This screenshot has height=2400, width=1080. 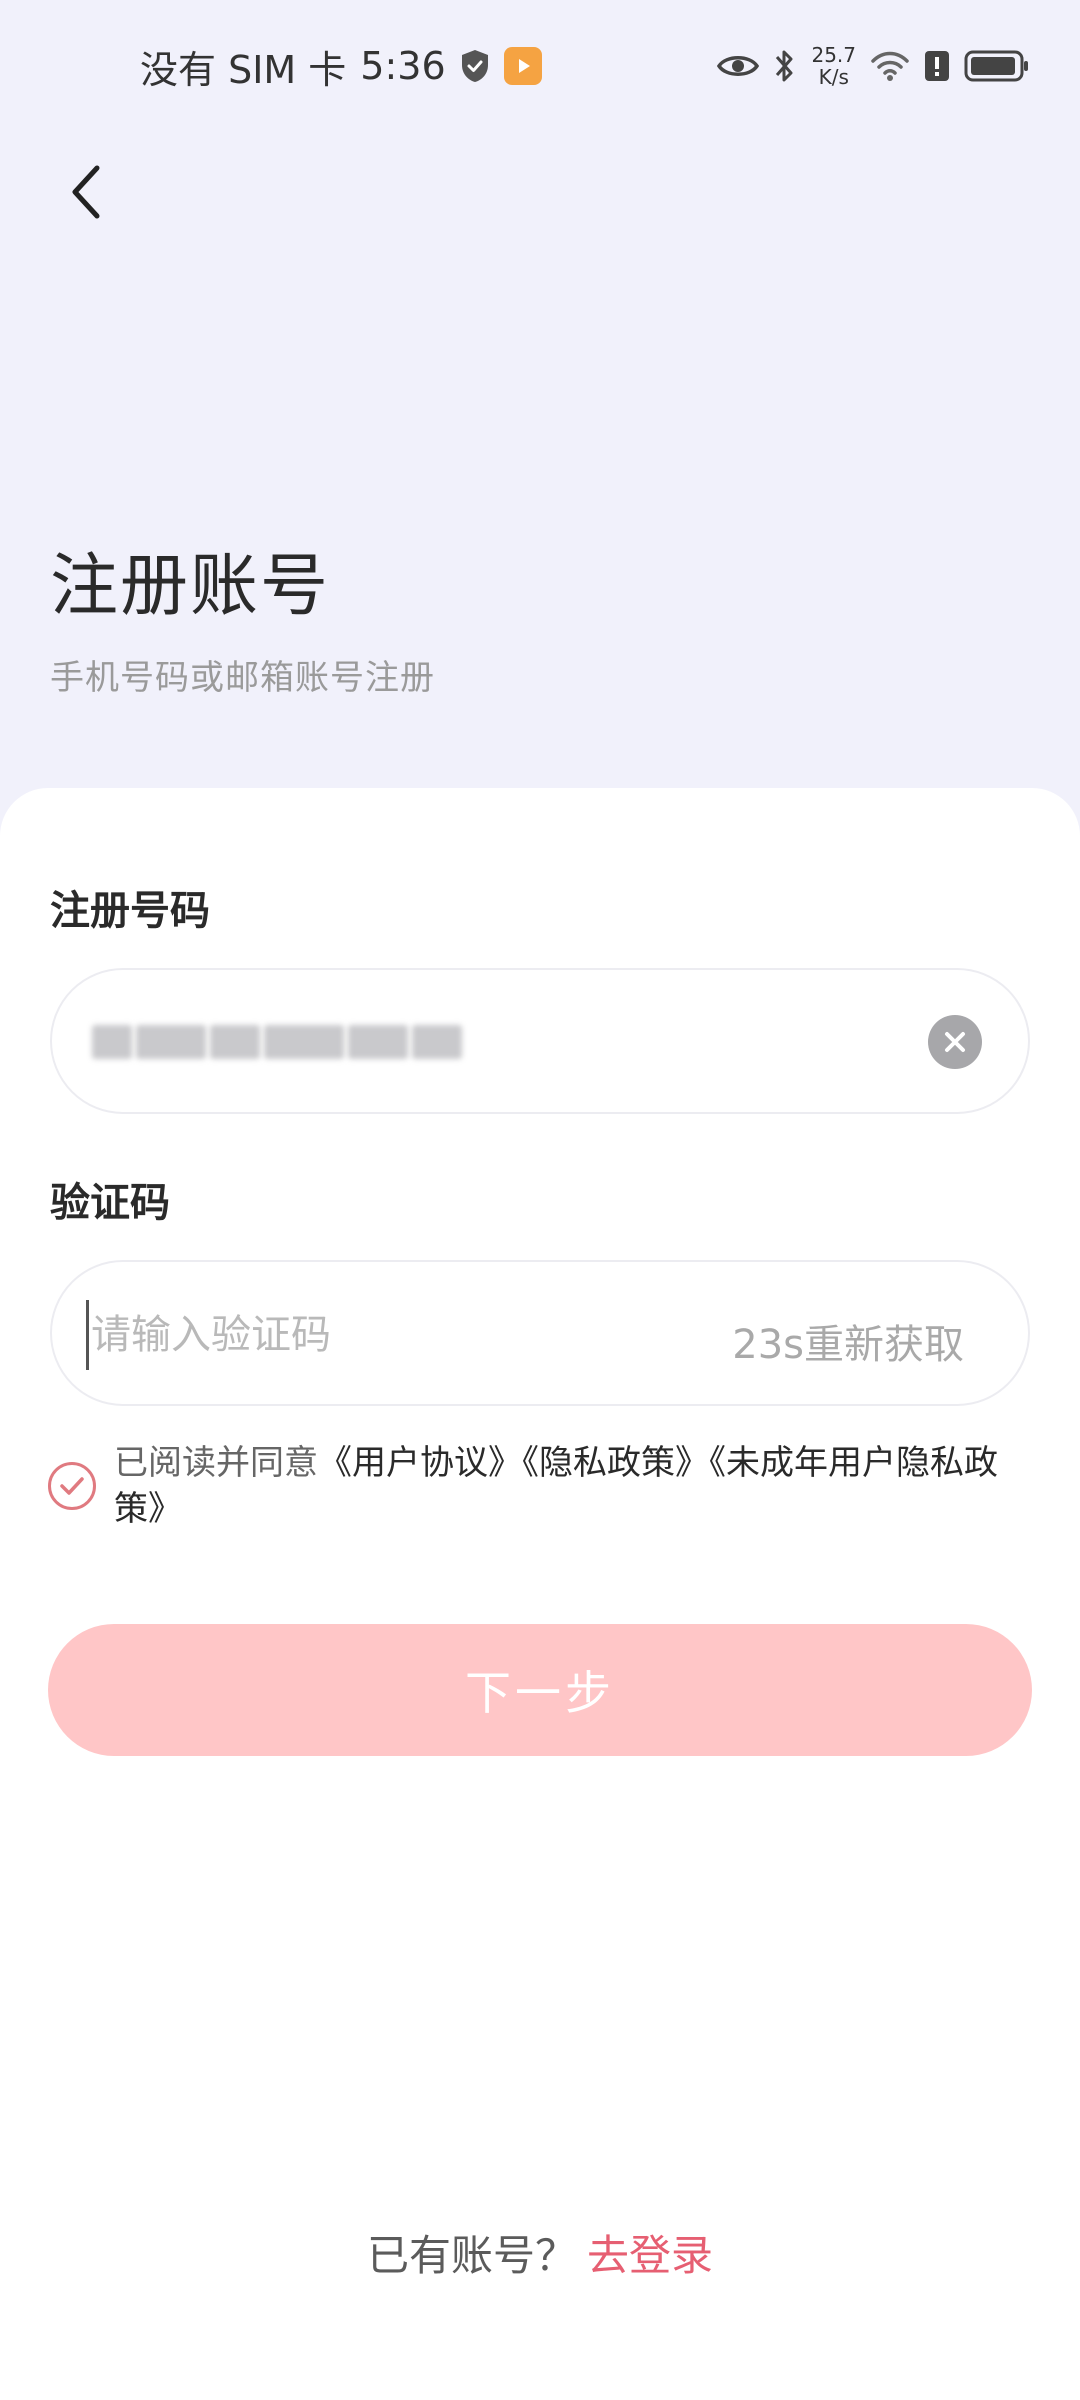 I want to click on clock: 5:36, so click(x=403, y=66).